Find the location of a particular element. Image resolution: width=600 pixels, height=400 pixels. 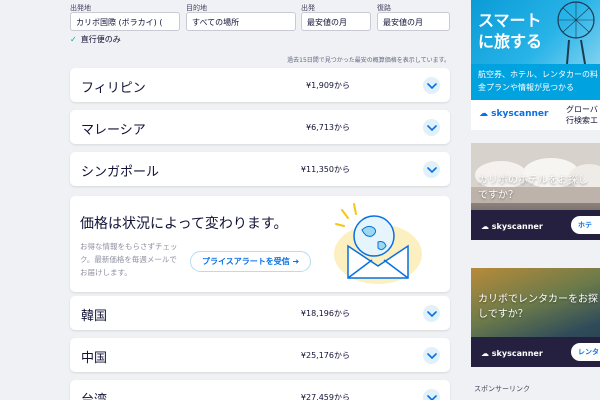

origin-input: カリボ国際 (ボラカイ) ( is located at coordinates (125, 21).